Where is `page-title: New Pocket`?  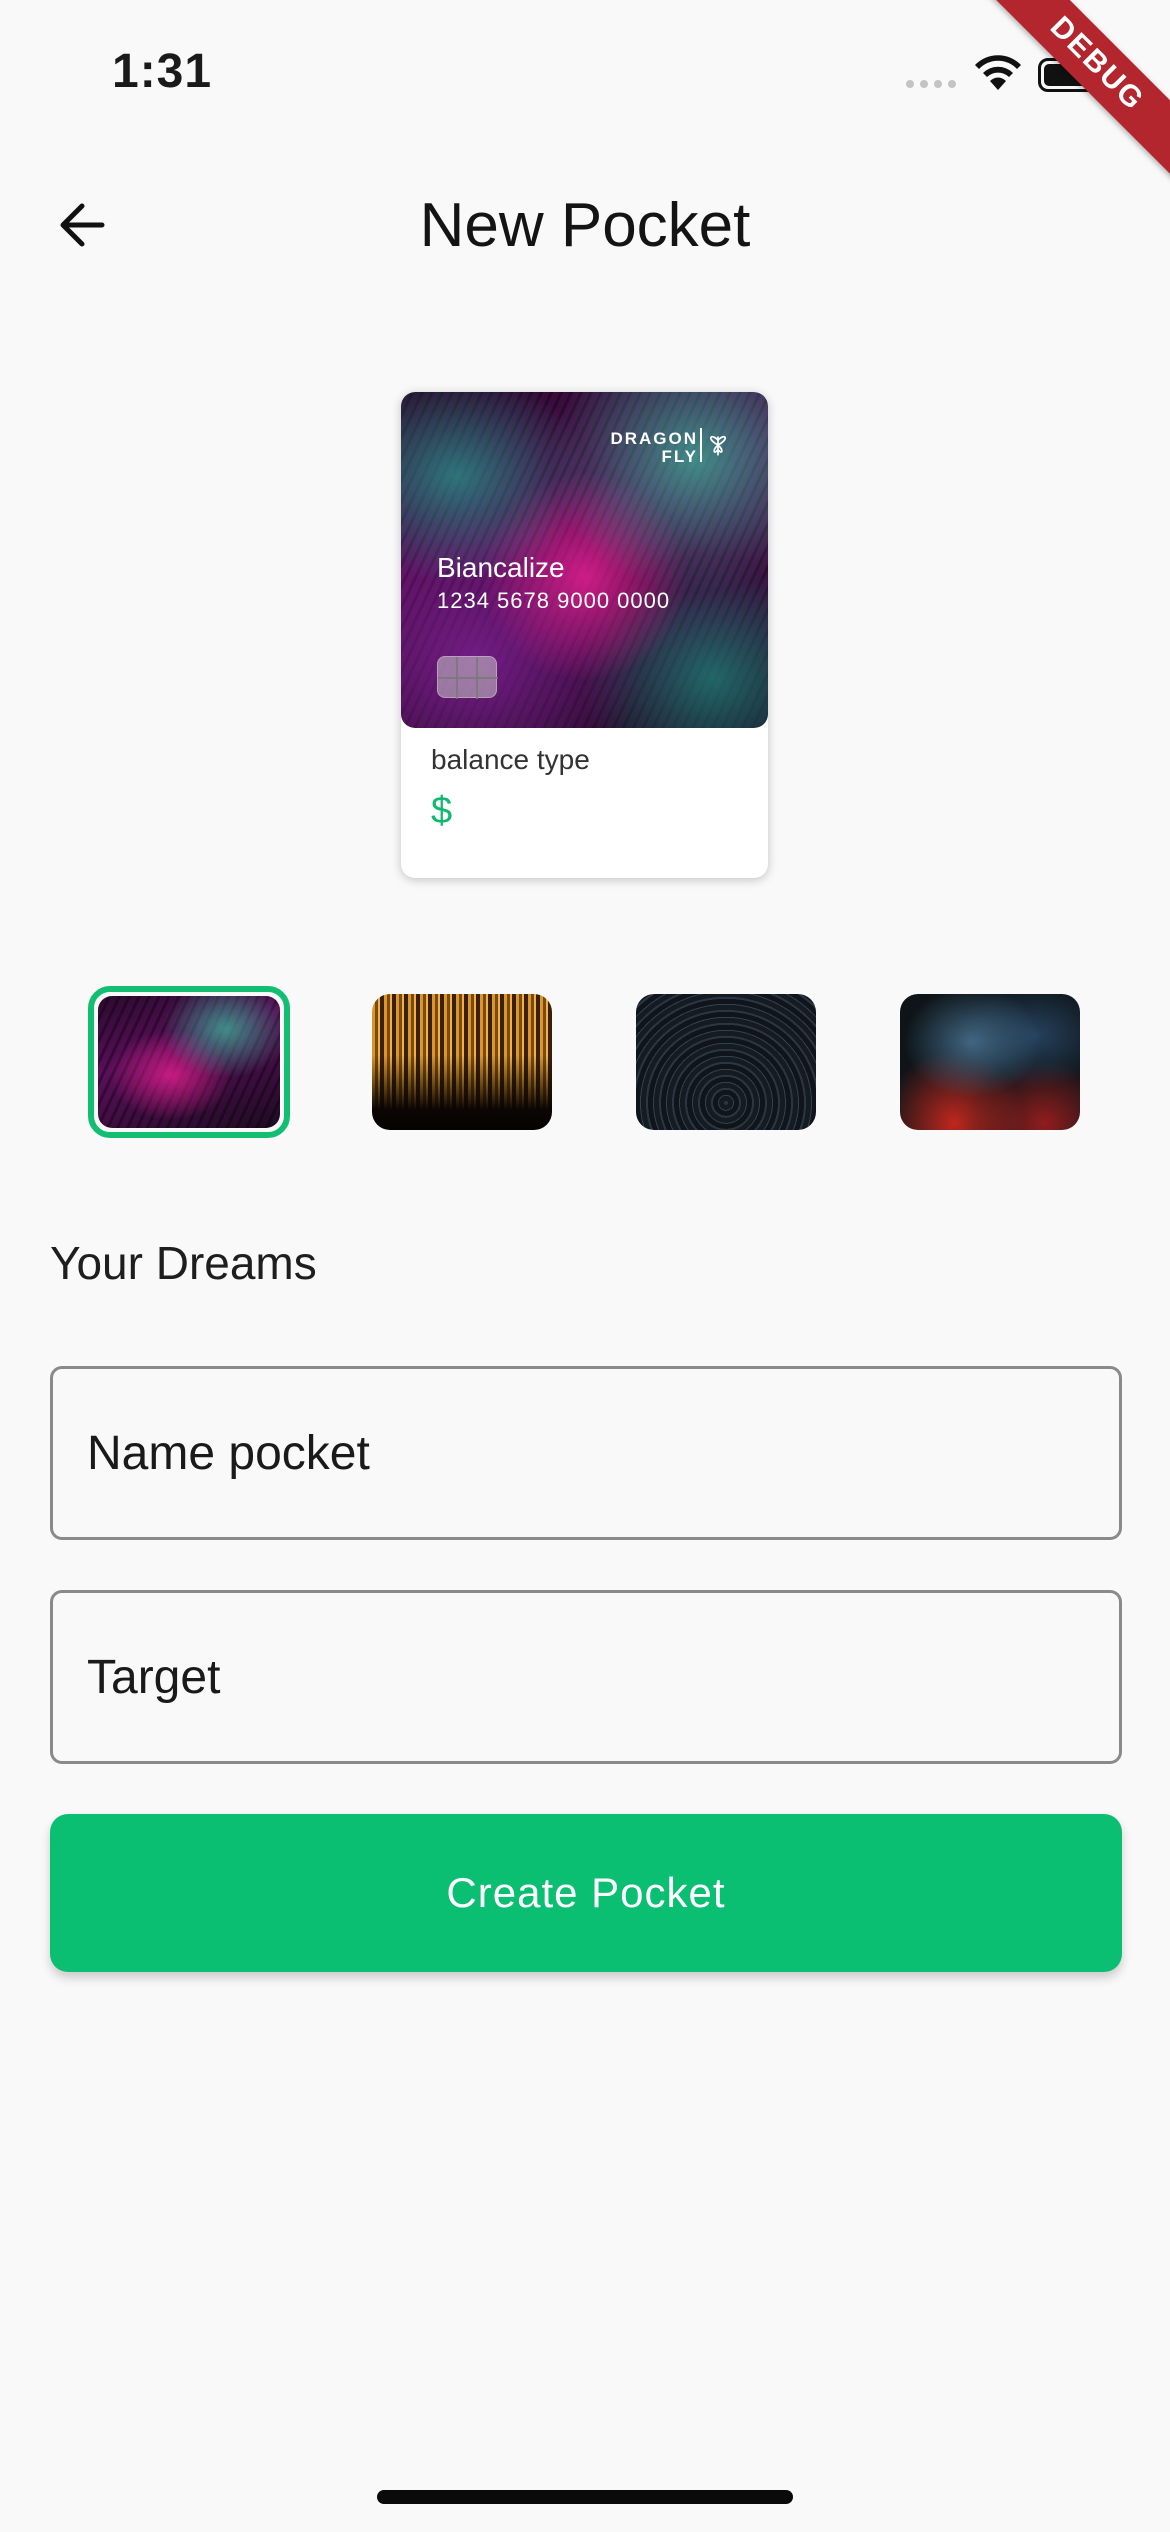
page-title: New Pocket is located at coordinates (585, 225).